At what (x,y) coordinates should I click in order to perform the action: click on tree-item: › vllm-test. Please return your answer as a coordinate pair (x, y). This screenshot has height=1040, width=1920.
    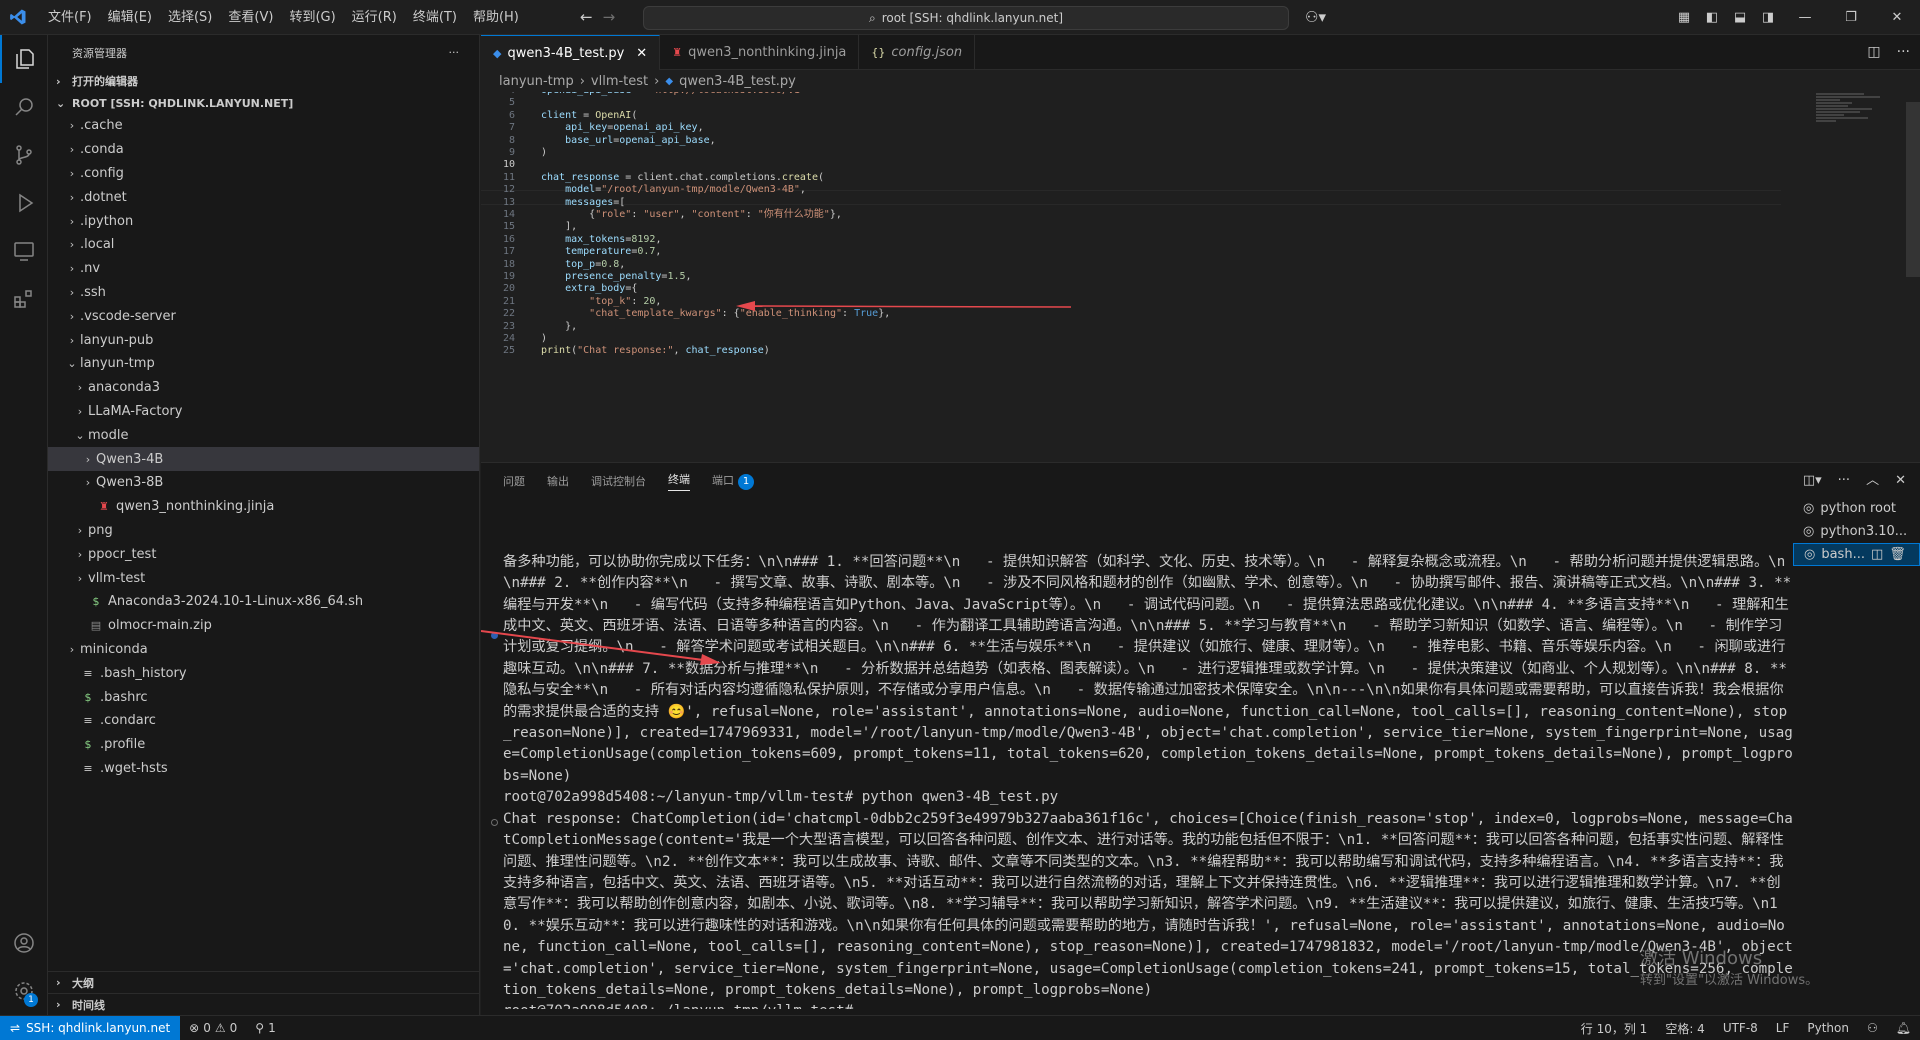
    Looking at the image, I should click on (263, 578).